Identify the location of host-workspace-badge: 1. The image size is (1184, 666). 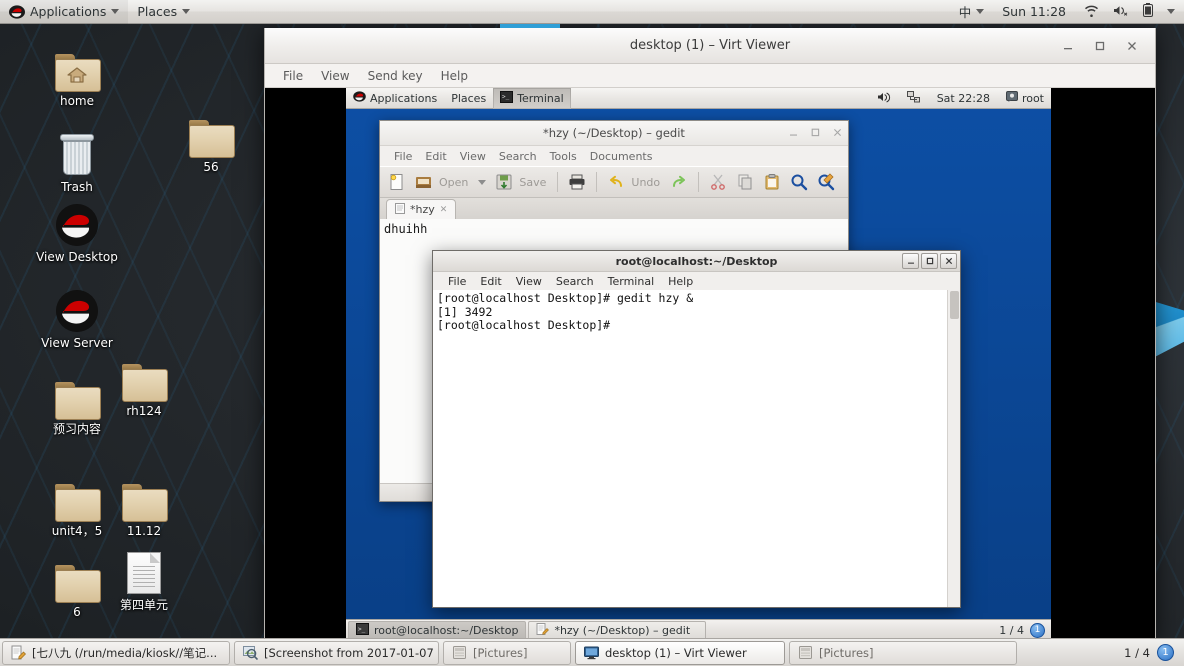
(1165, 652).